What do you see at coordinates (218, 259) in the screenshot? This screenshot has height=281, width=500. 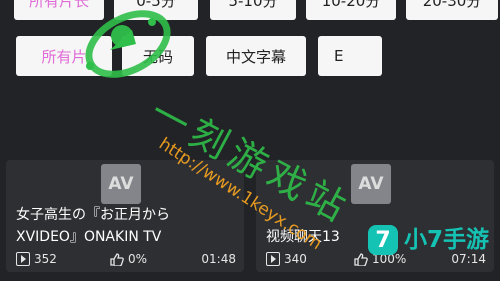 I see `video-duration: 01:48` at bounding box center [218, 259].